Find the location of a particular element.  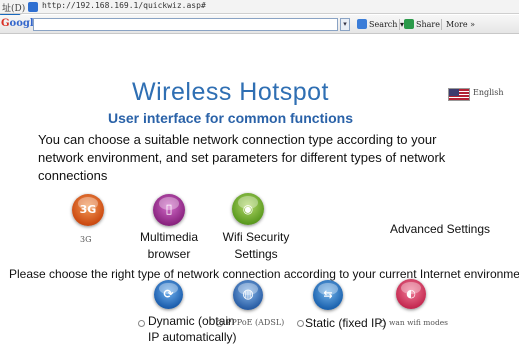

wan-wifi-option-label: wan wifi modes is located at coordinates (418, 322).